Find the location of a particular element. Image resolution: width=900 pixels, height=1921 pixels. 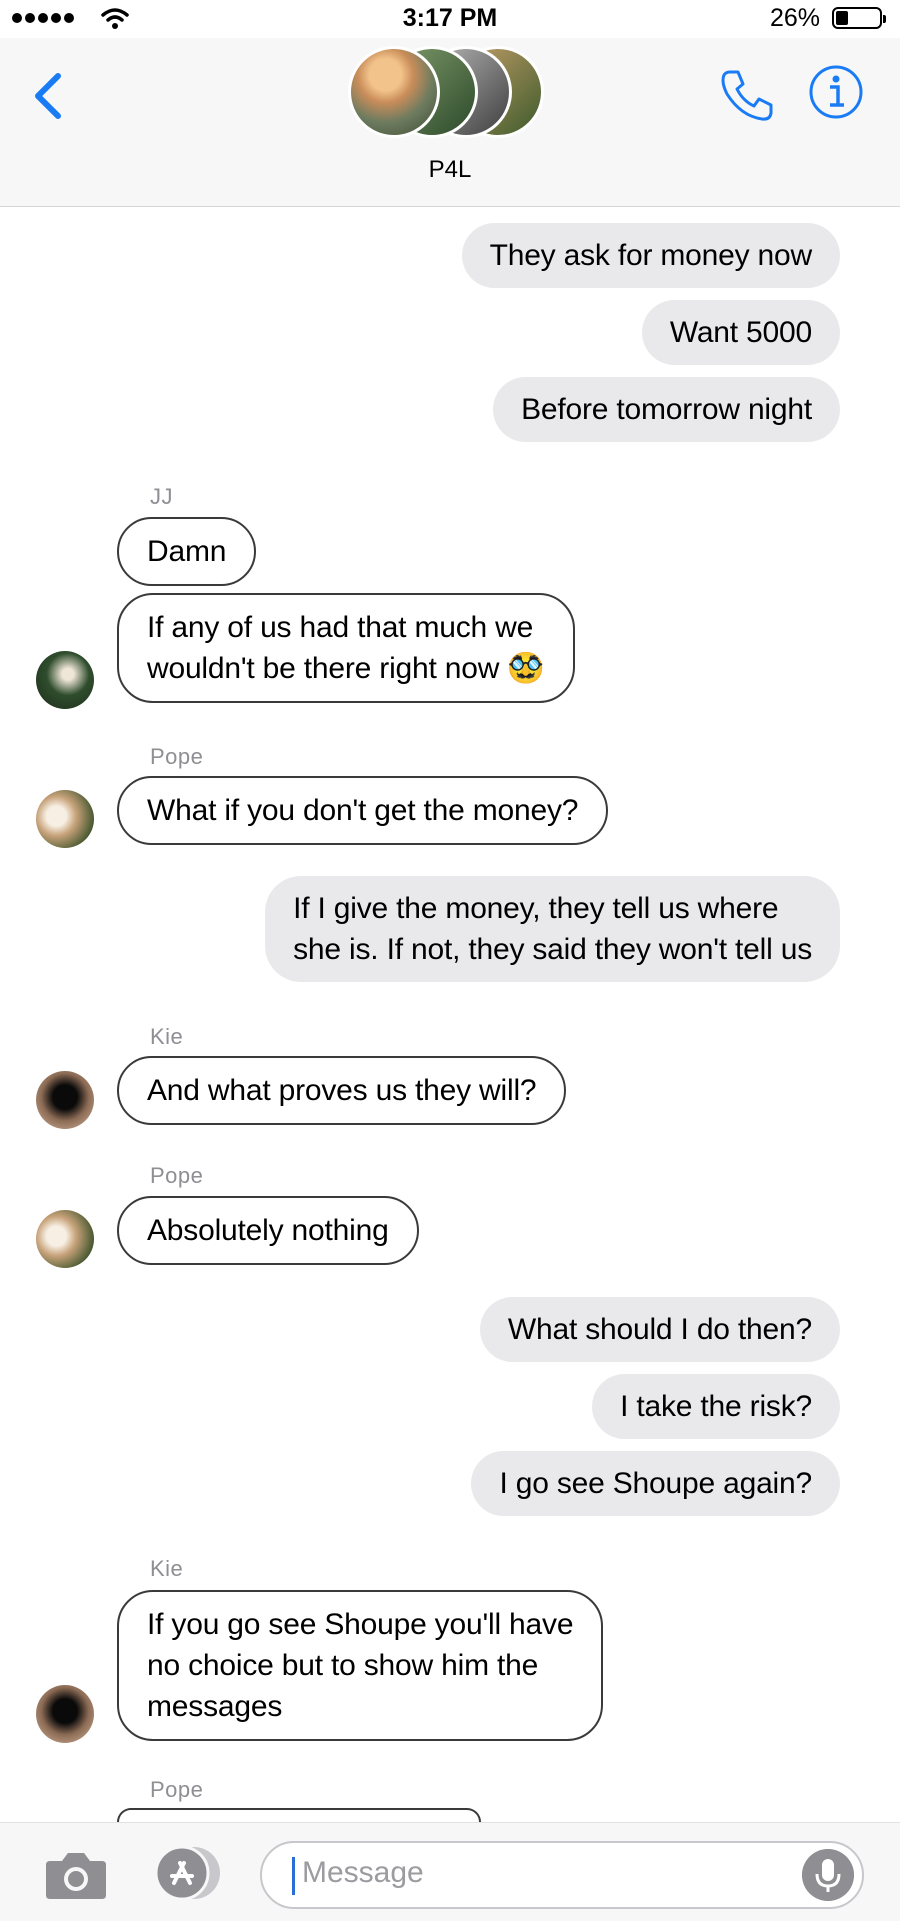

message-line: If any of us had that much we is located at coordinates (340, 627).